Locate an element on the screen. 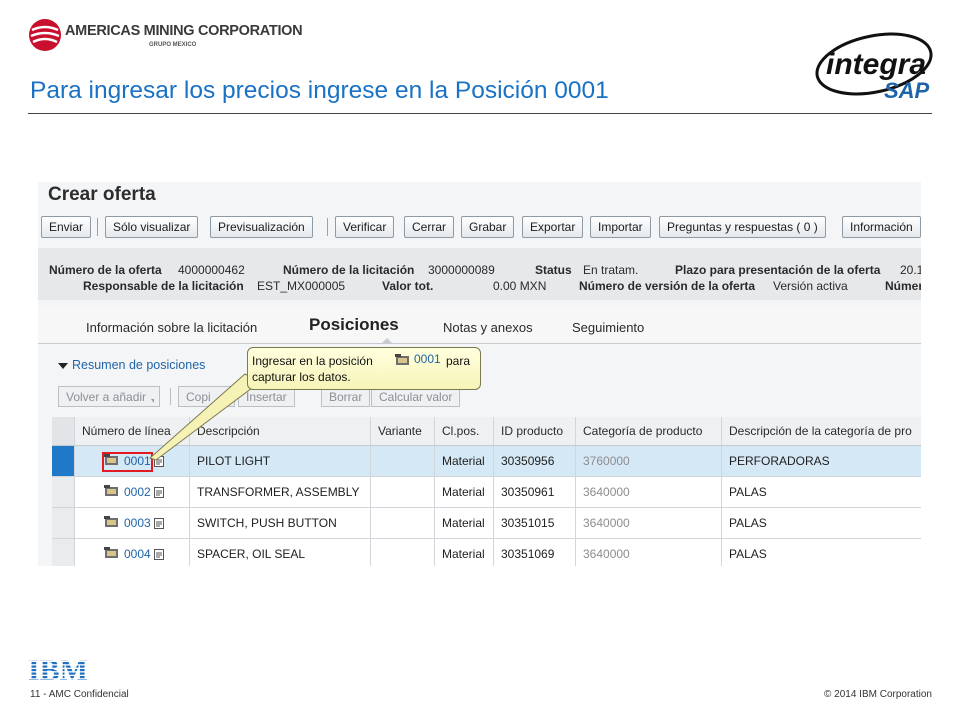 This screenshot has height=720, width=960. callout-line1: Ingresar en la posición is located at coordinates (312, 361).